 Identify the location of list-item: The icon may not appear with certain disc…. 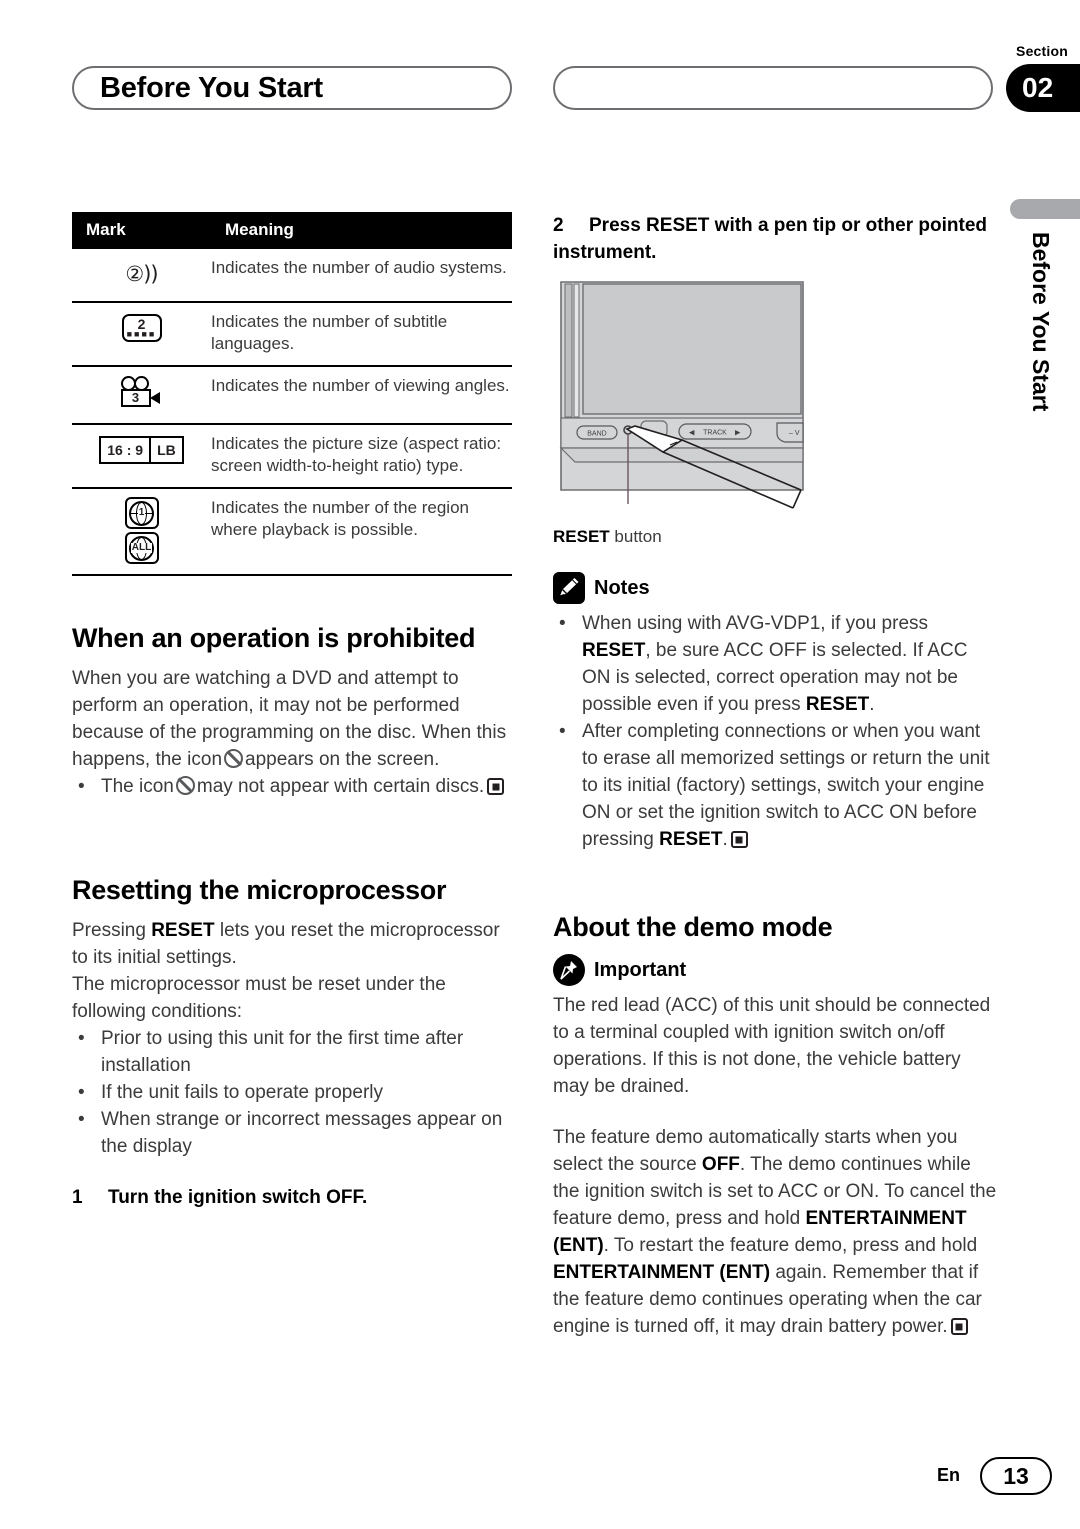
(292, 786).